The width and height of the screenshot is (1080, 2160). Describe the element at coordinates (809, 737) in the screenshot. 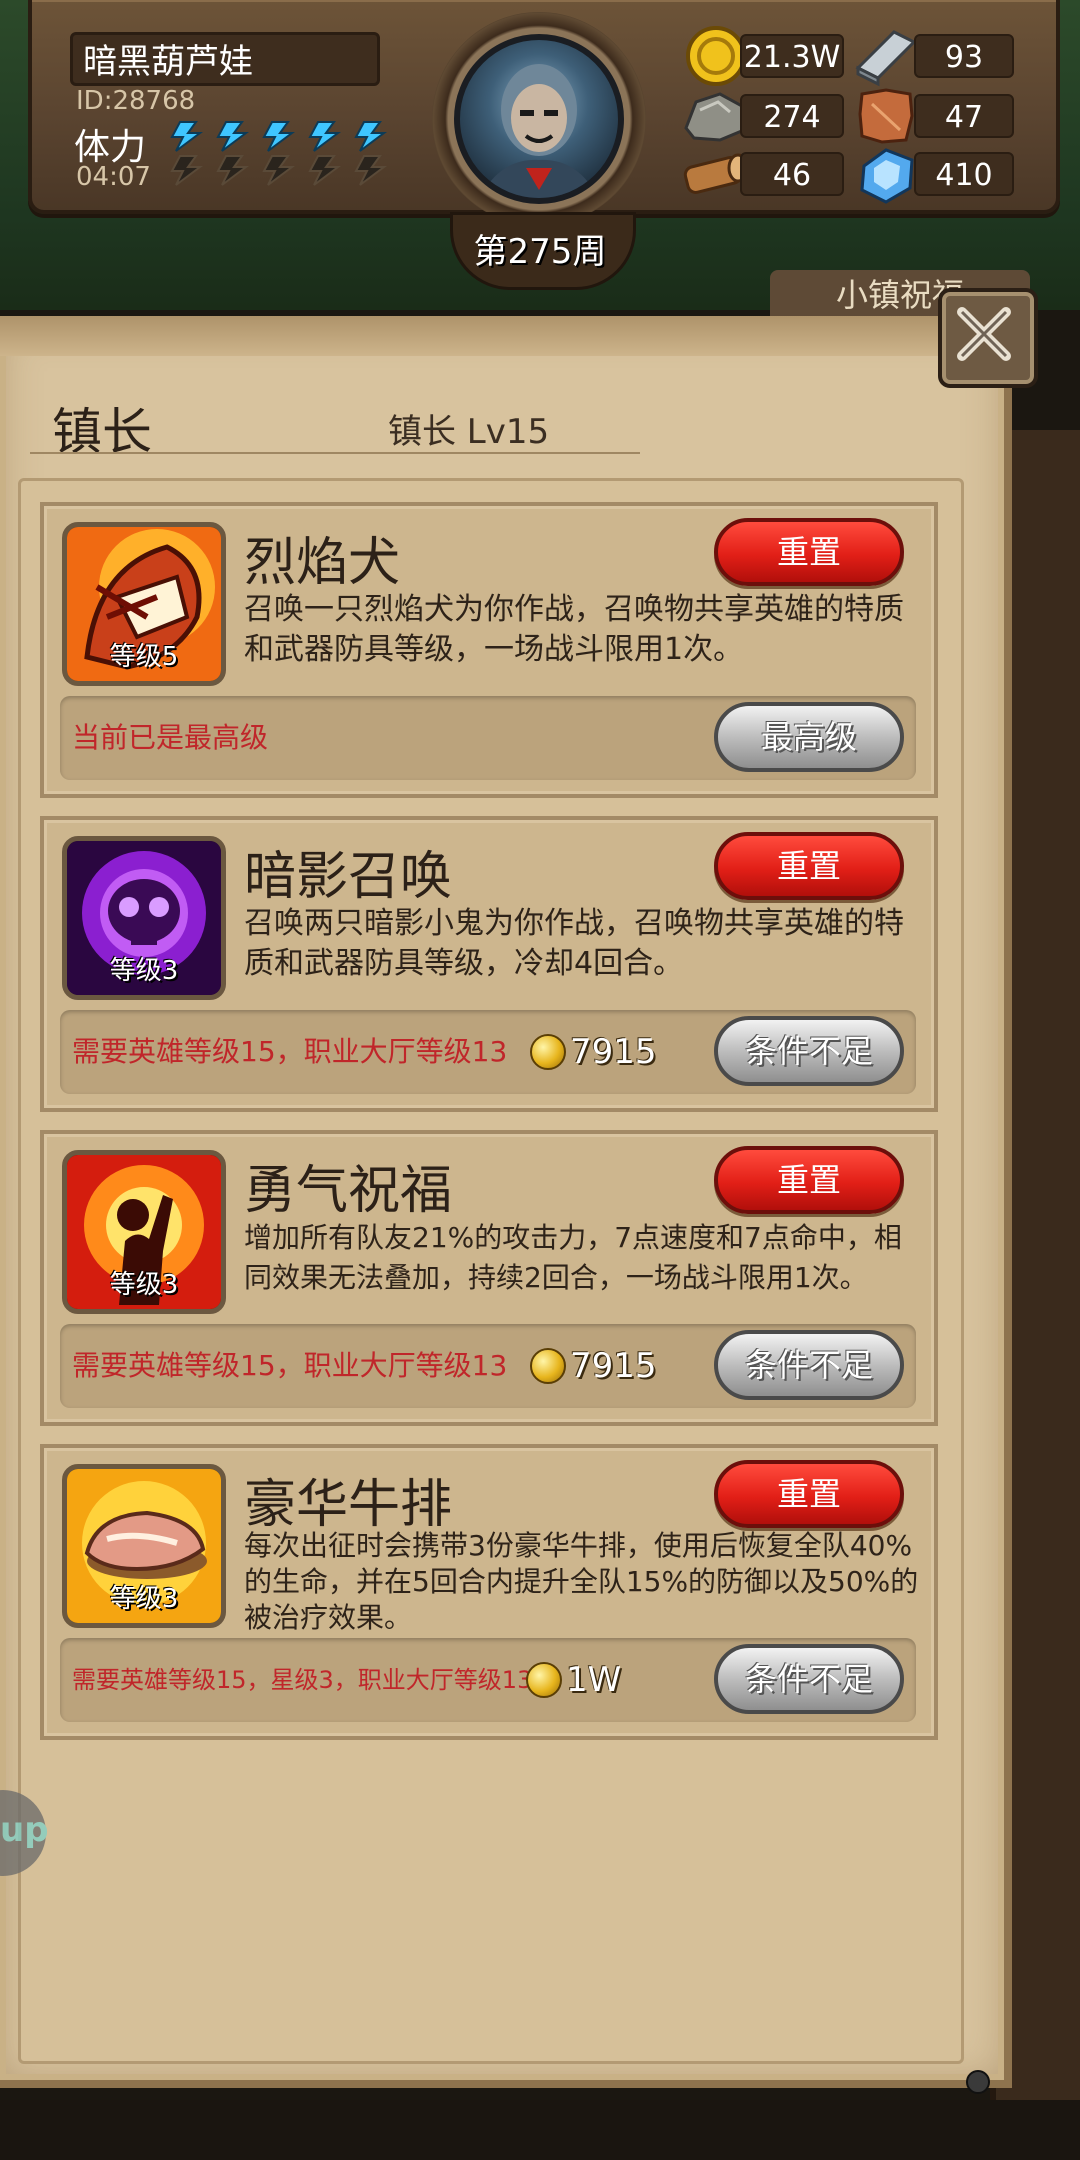

I see `max-level-button: 最高级` at that location.